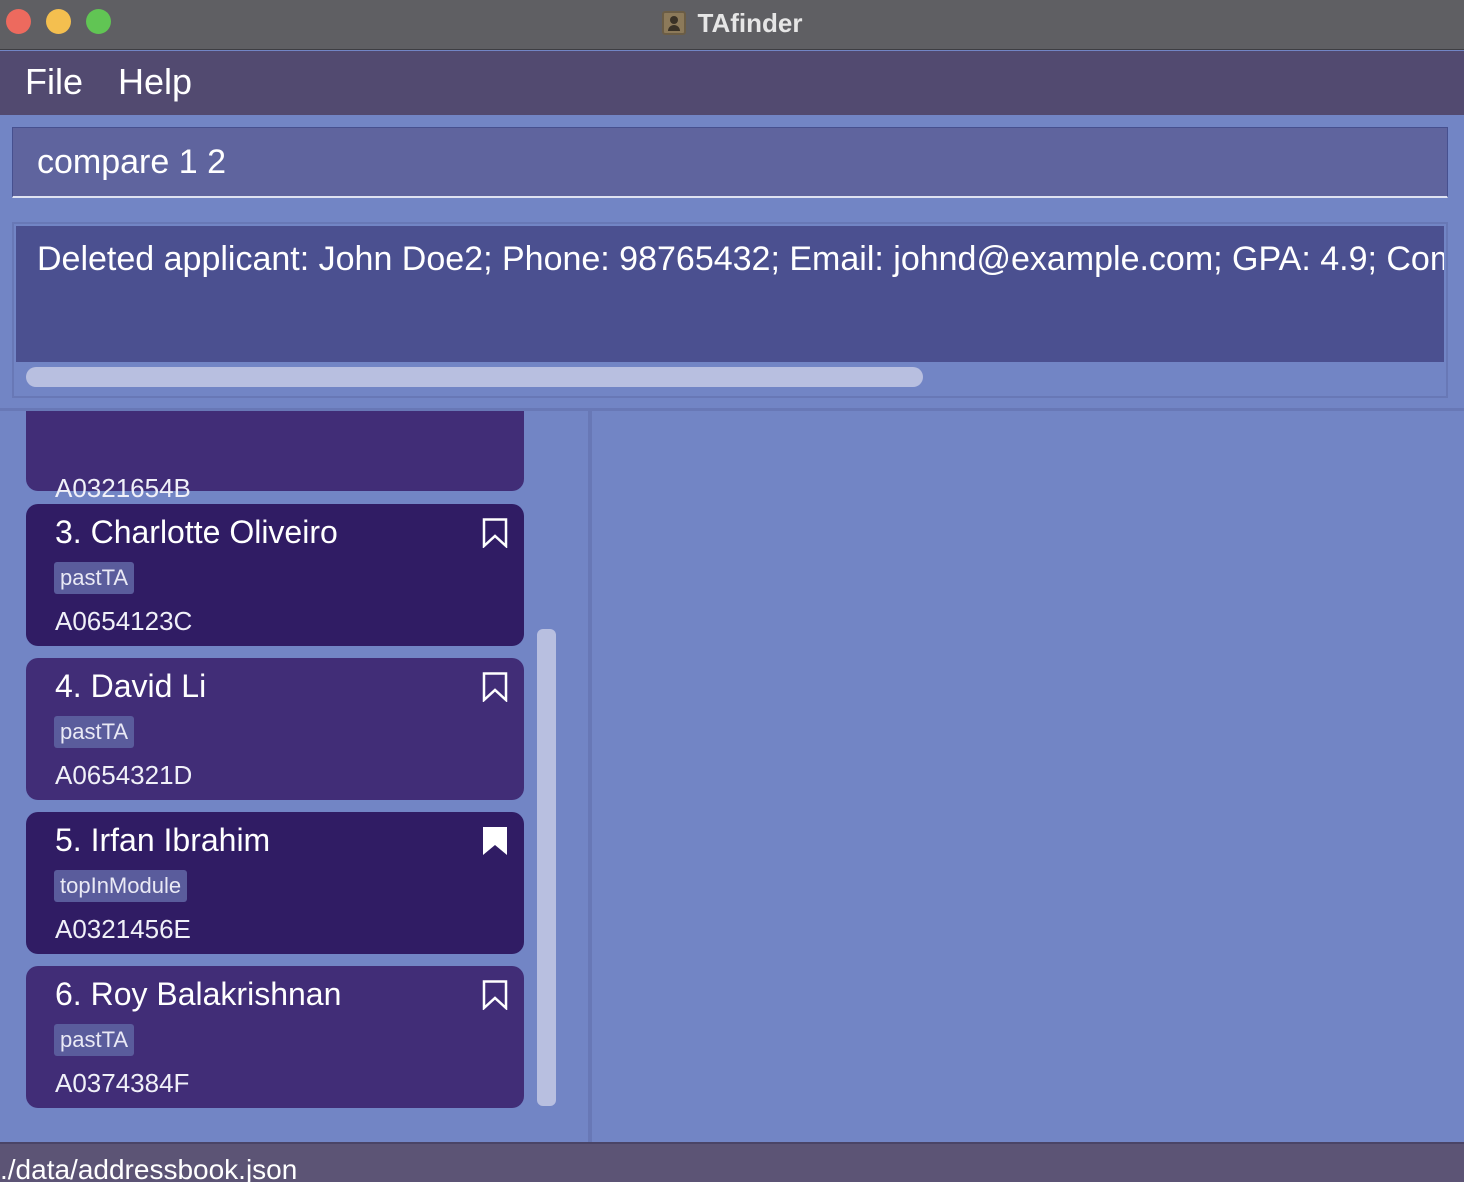 This screenshot has height=1182, width=1464. What do you see at coordinates (121, 886) in the screenshot?
I see `applicant-tag: topInModule` at bounding box center [121, 886].